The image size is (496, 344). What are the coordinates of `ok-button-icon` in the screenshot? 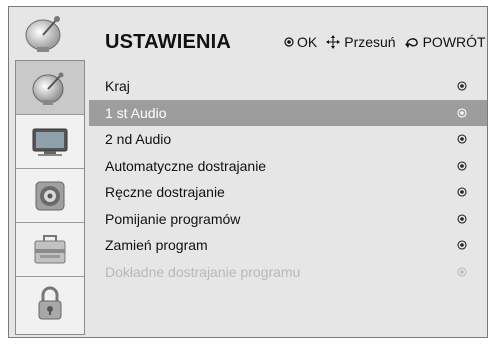 It's located at (289, 42).